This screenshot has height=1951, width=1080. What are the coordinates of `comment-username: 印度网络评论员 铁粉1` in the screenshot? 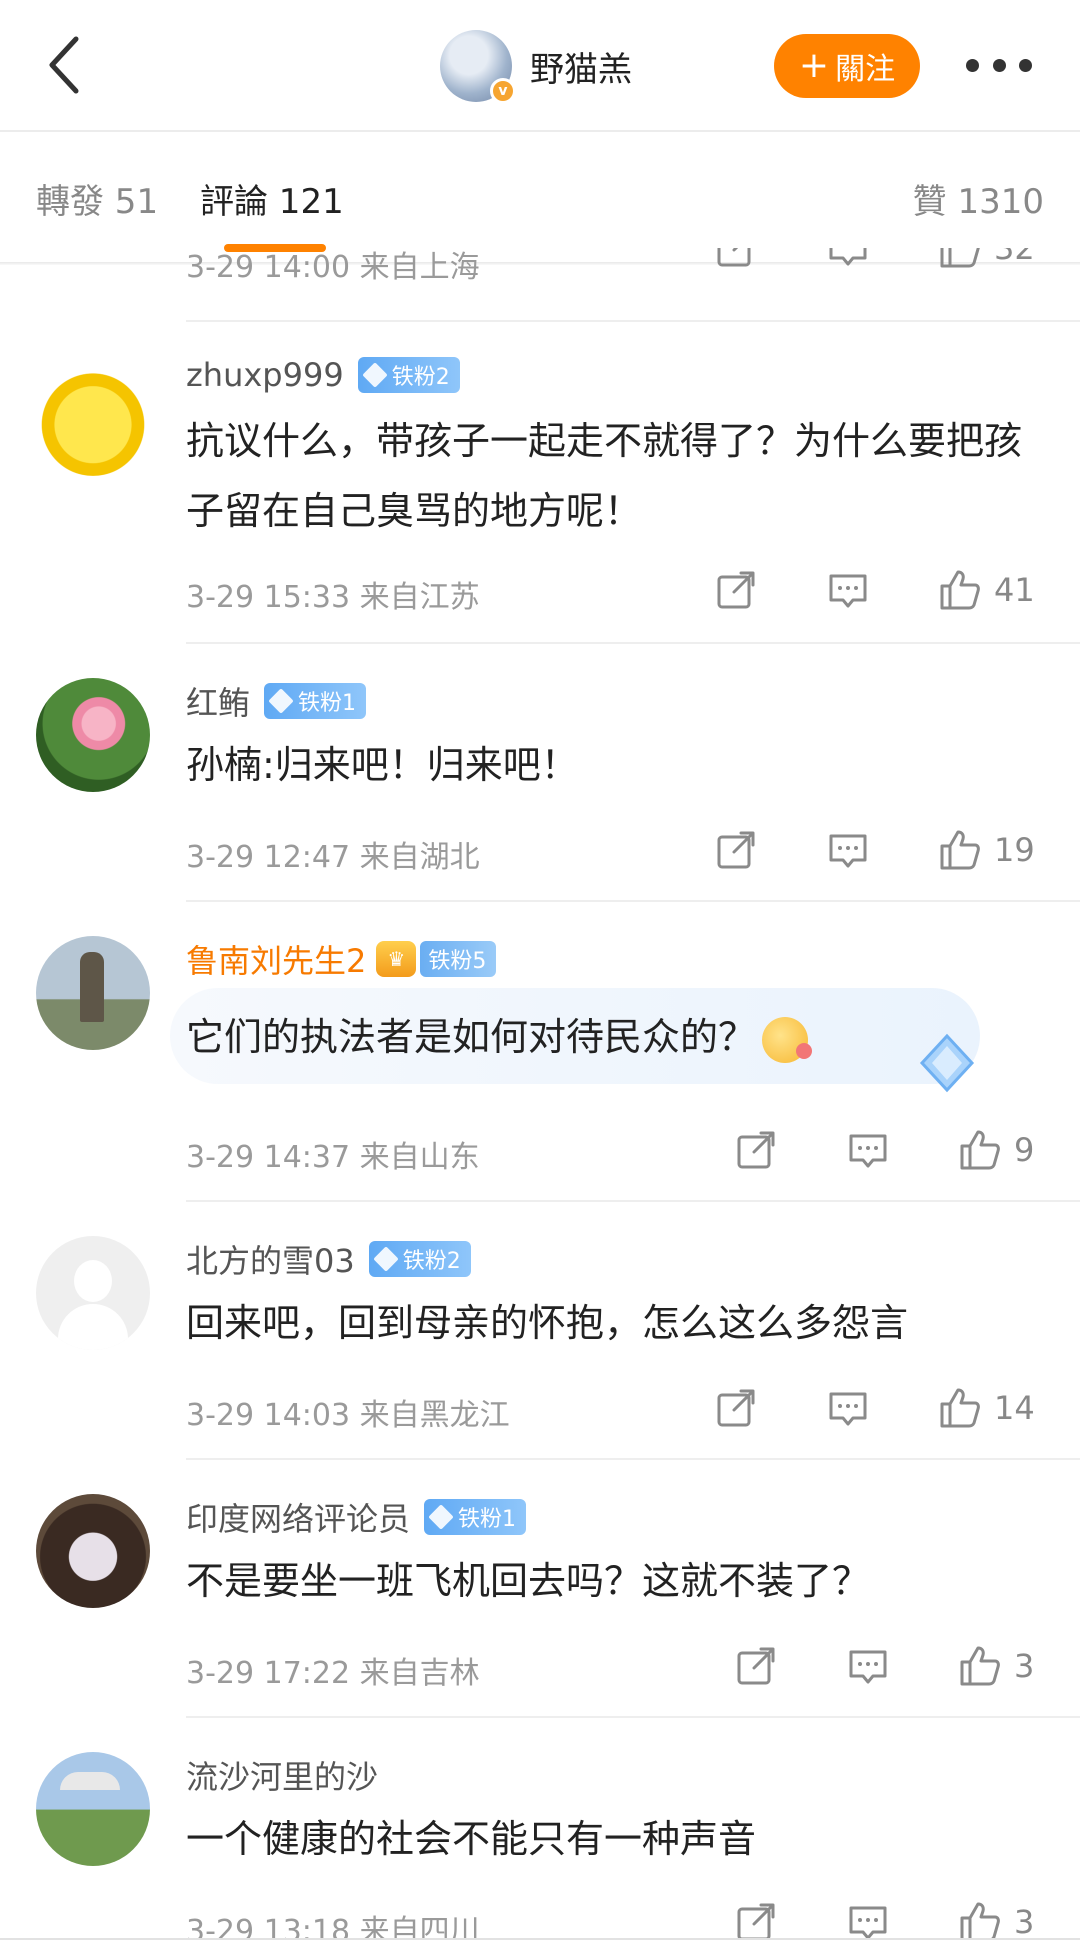 It's located at (356, 1517).